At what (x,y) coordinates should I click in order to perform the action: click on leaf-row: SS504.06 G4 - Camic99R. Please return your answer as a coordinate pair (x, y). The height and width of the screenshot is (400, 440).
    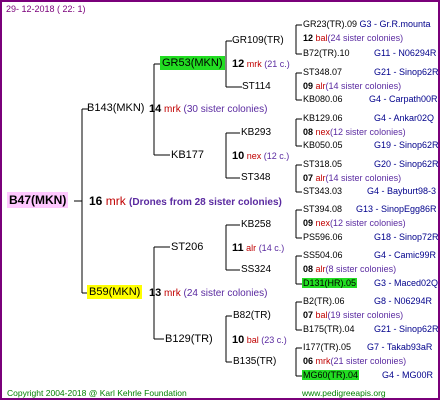
    Looking at the image, I should click on (369, 255).